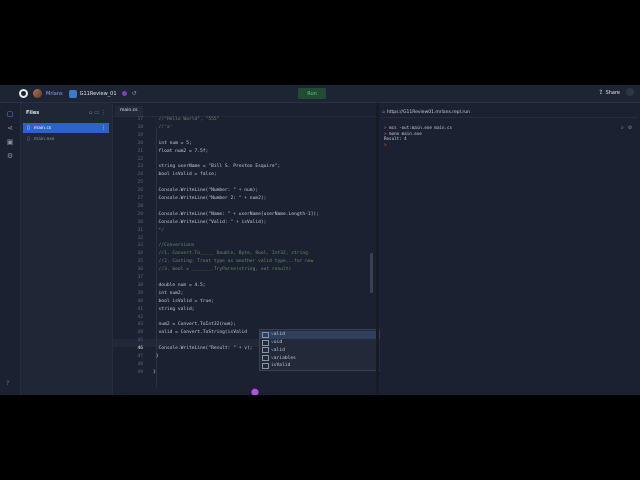  What do you see at coordinates (140, 333) in the screenshot?
I see `line-number: 44` at bounding box center [140, 333].